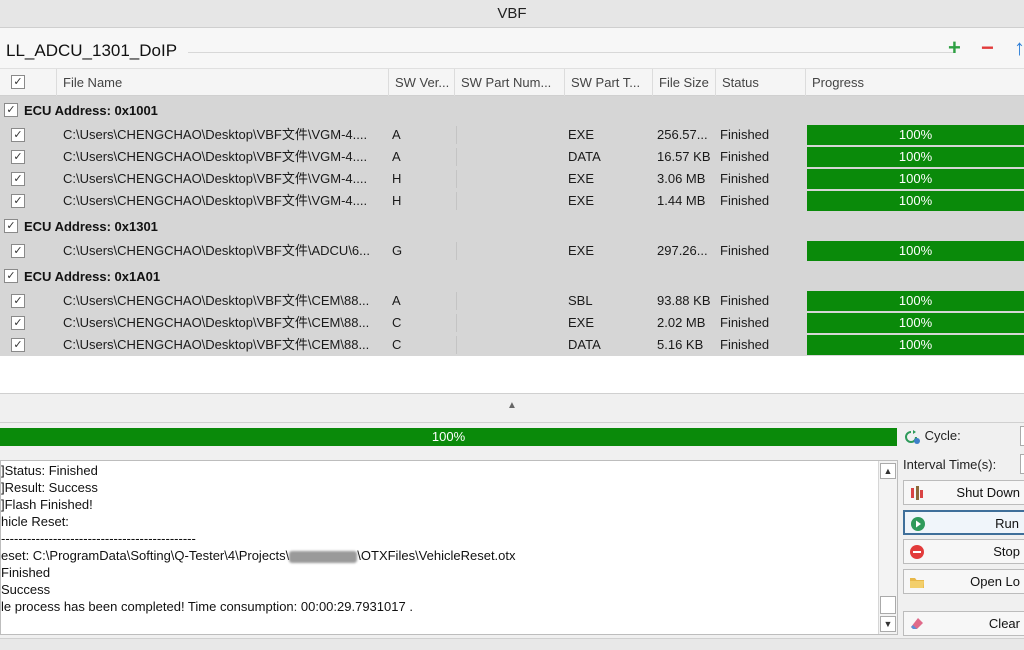  Describe the element at coordinates (512, 276) in the screenshot. I see `group-header-0x1a01: ✓ ECU Address: 0x1A01` at that location.